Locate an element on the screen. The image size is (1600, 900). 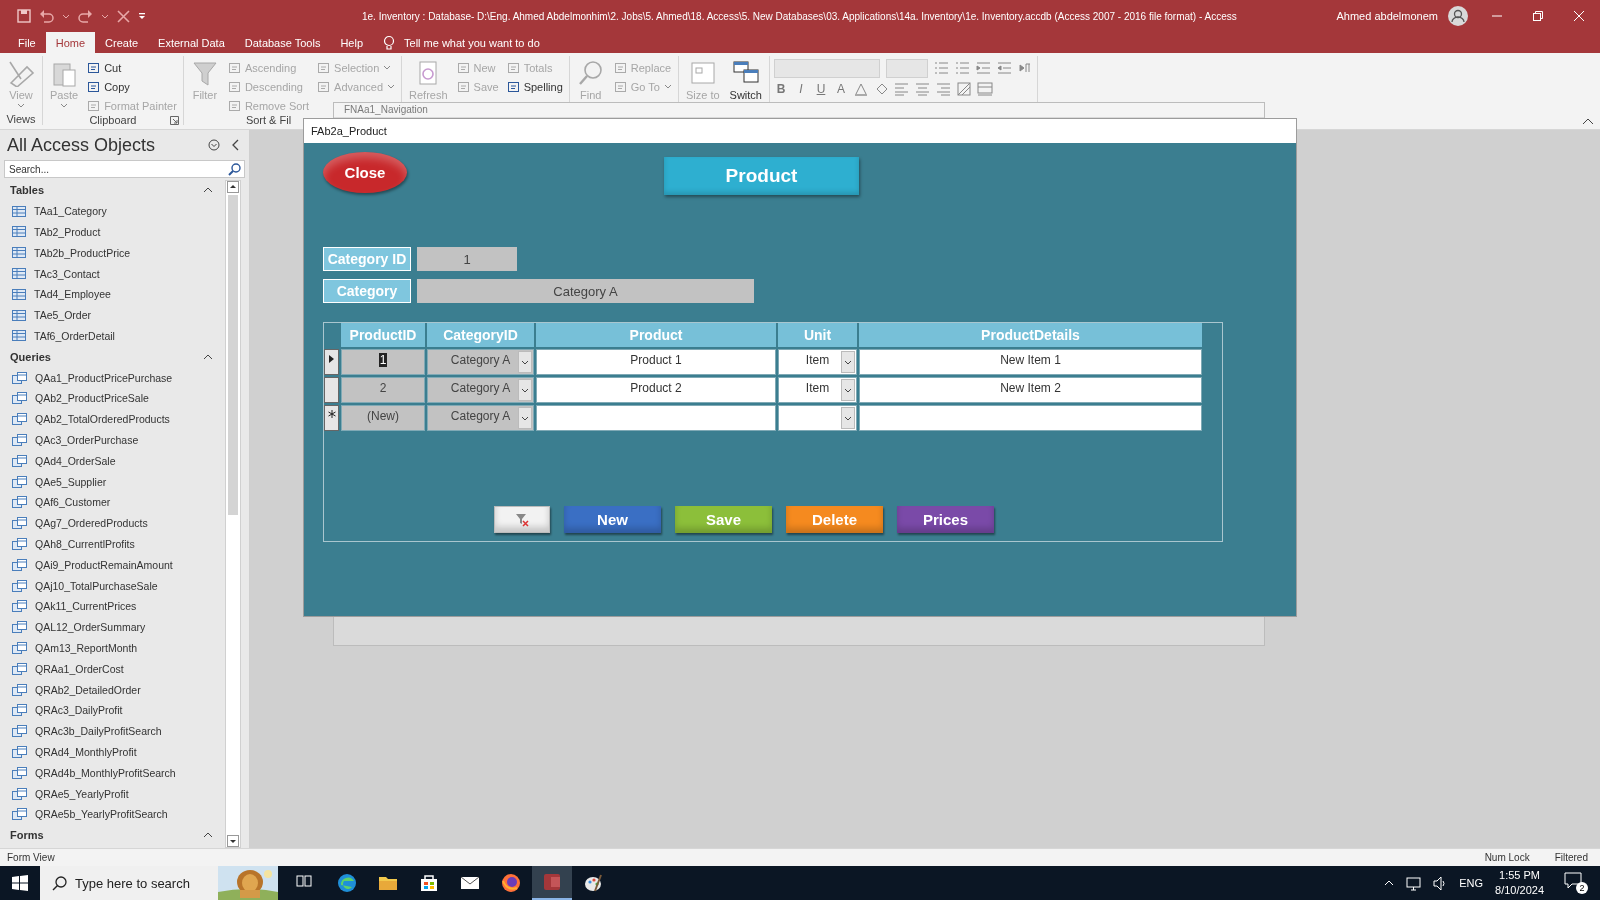
object-item: QAg7_OrderedProducts is located at coordinates (112, 523).